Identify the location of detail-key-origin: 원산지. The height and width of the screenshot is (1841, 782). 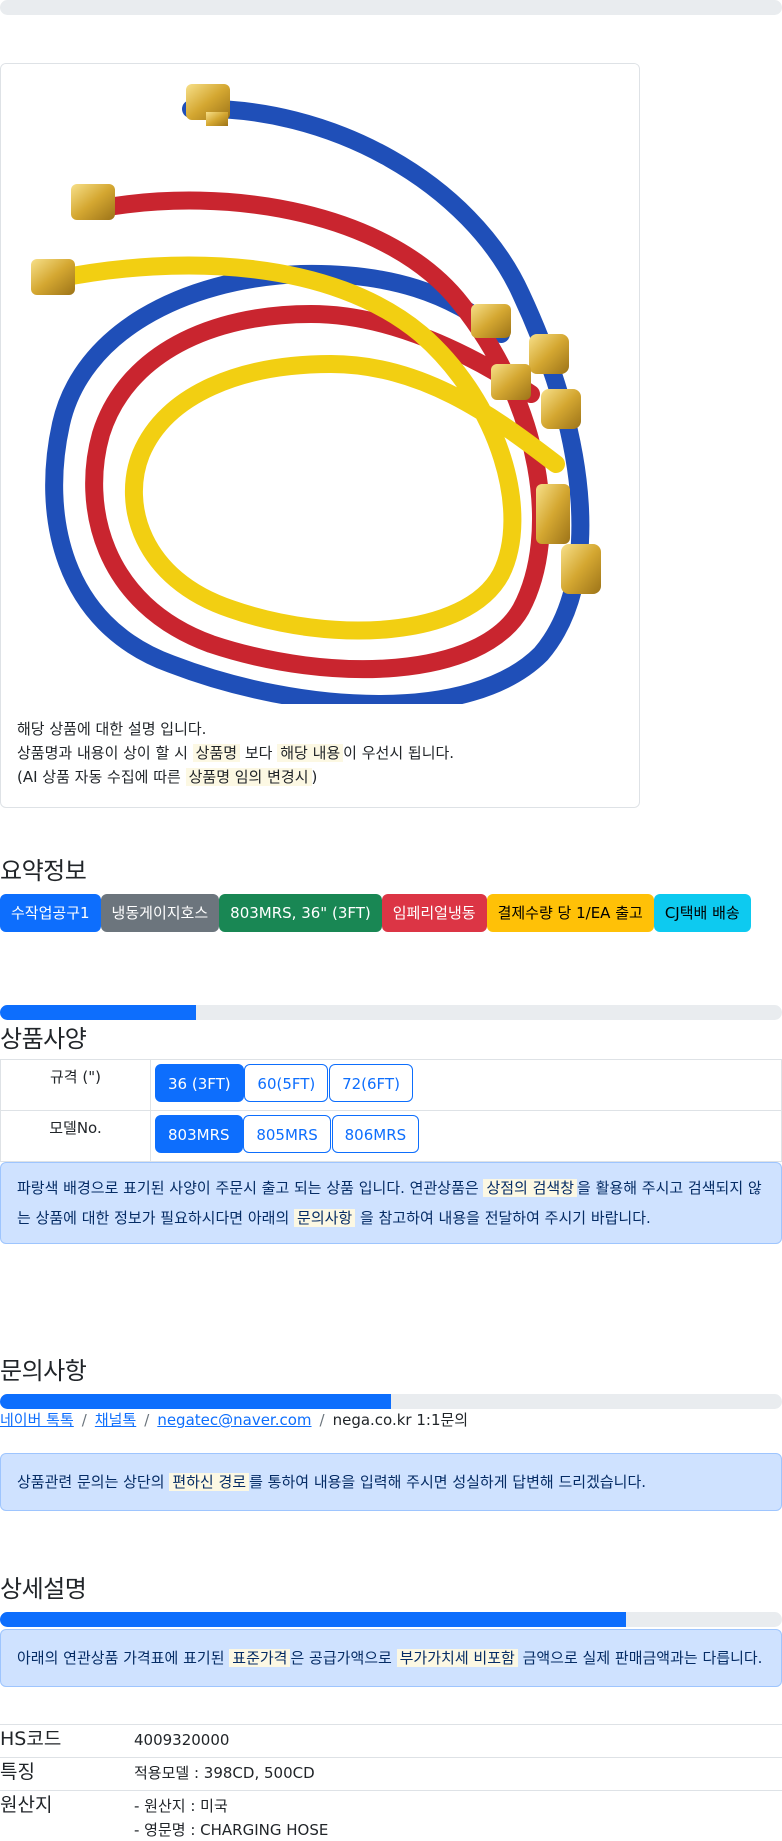
(67, 1815).